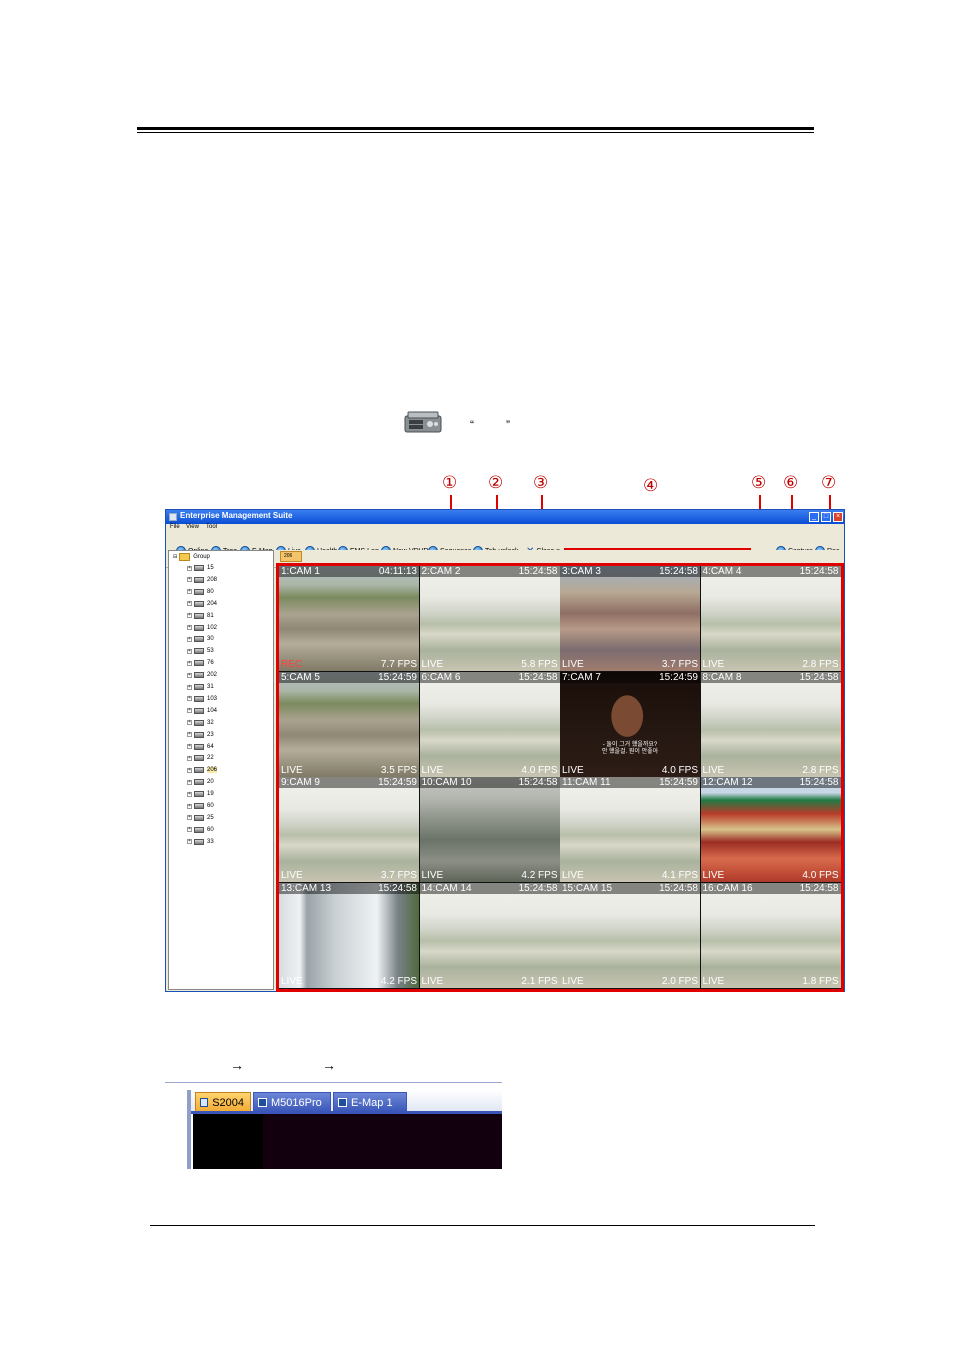 The image size is (954, 1350). I want to click on tree-item-label: 208, so click(212, 579).